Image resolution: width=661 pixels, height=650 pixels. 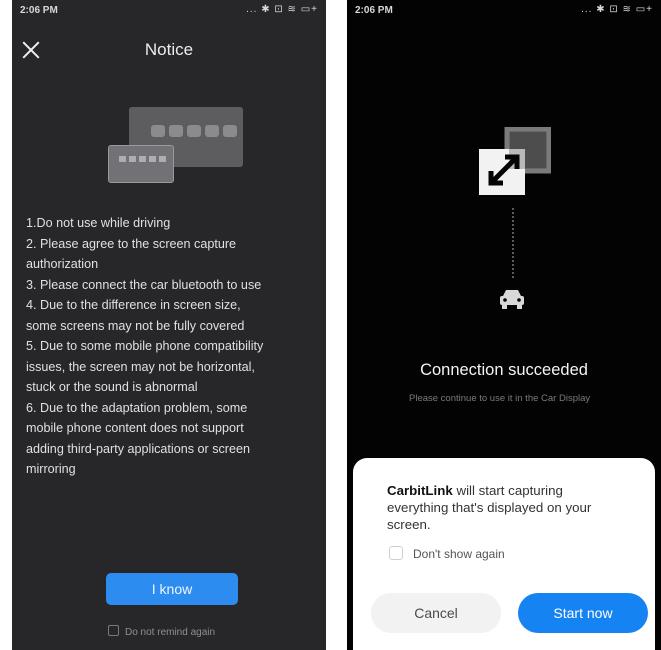 What do you see at coordinates (170, 632) in the screenshot?
I see `dont-remind-label: Do not remind again` at bounding box center [170, 632].